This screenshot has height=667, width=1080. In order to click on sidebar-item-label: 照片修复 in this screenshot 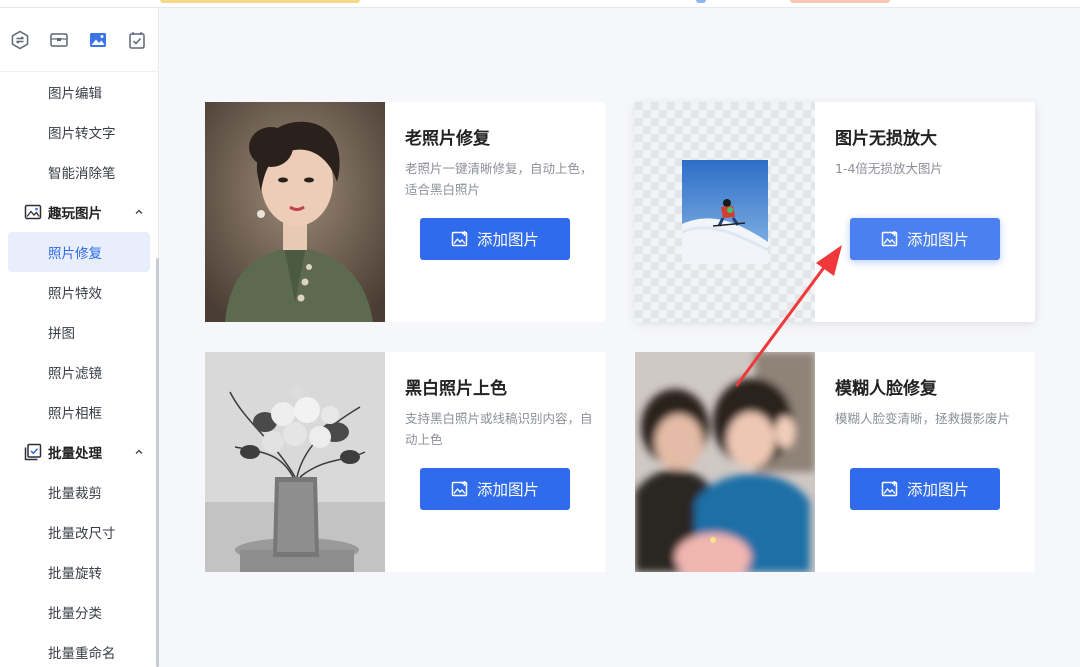, I will do `click(75, 254)`.